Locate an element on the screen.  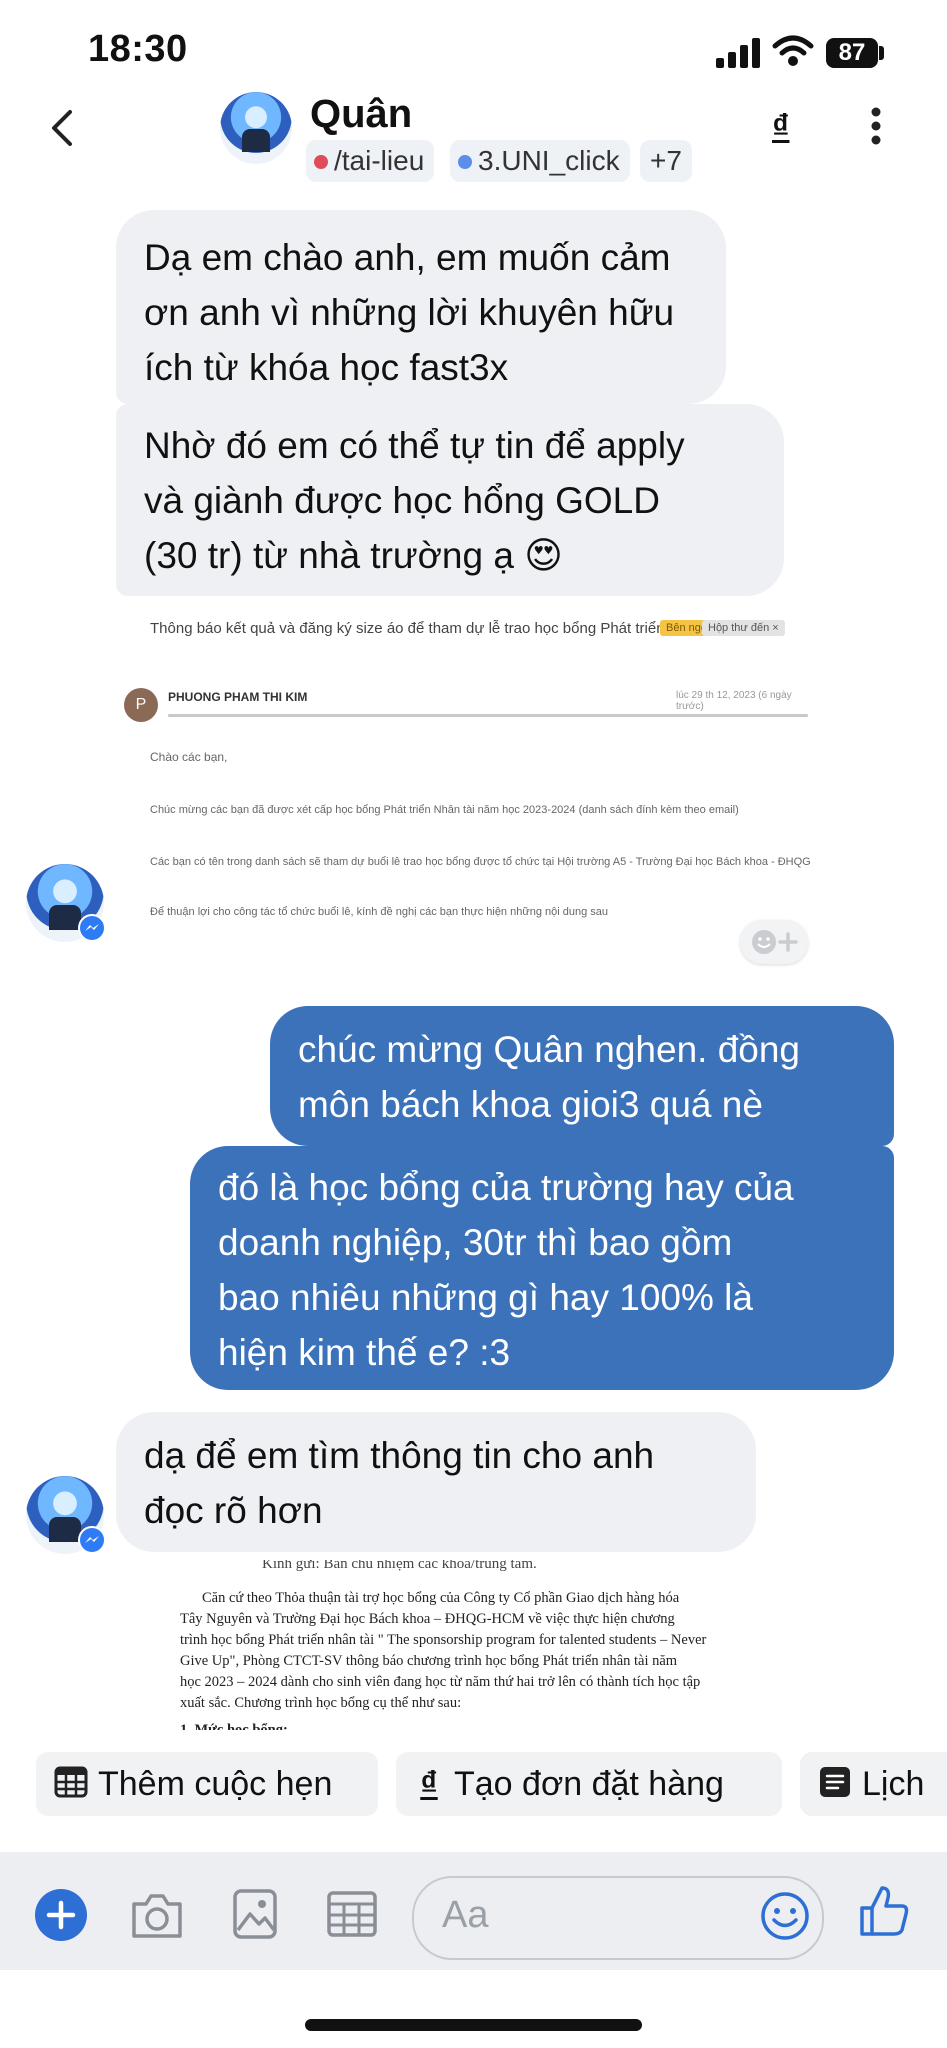
label-chip-tai-lieu: /tai-lieu is located at coordinates (370, 161).